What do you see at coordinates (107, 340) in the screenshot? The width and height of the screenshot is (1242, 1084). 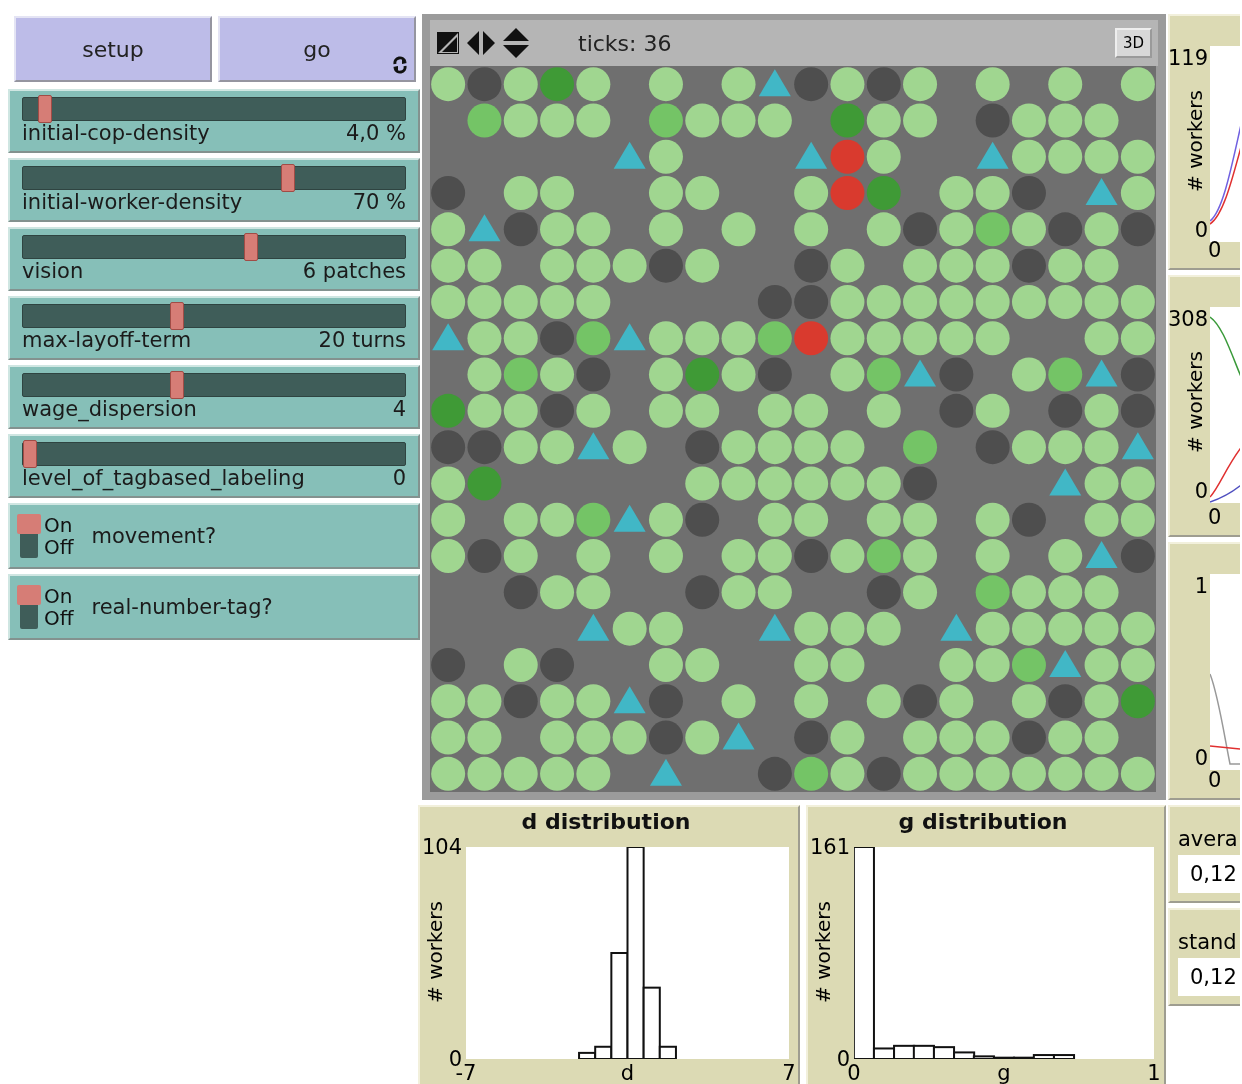 I see `slider-label: max-layoff-term` at bounding box center [107, 340].